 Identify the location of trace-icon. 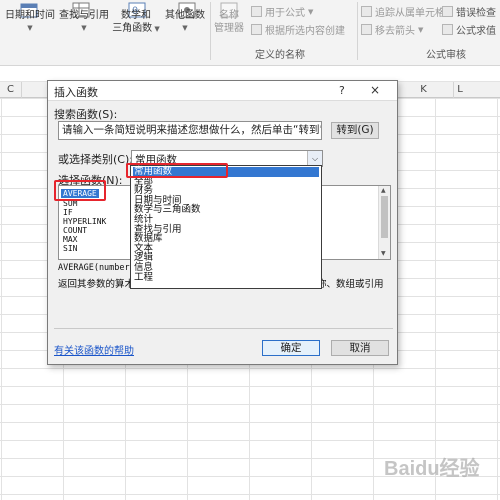
(366, 11).